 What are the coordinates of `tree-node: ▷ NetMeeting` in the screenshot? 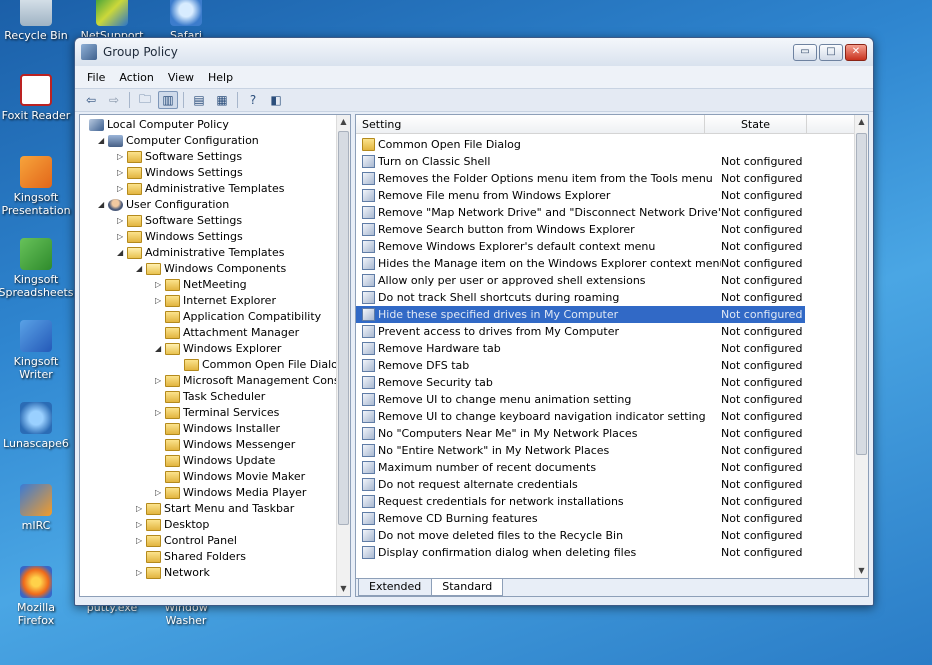 It's located at (209, 285).